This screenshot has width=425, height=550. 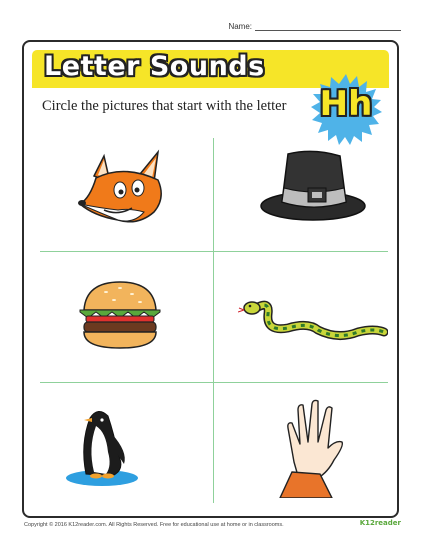 I want to click on picture-cell-hat, so click(x=313, y=188).